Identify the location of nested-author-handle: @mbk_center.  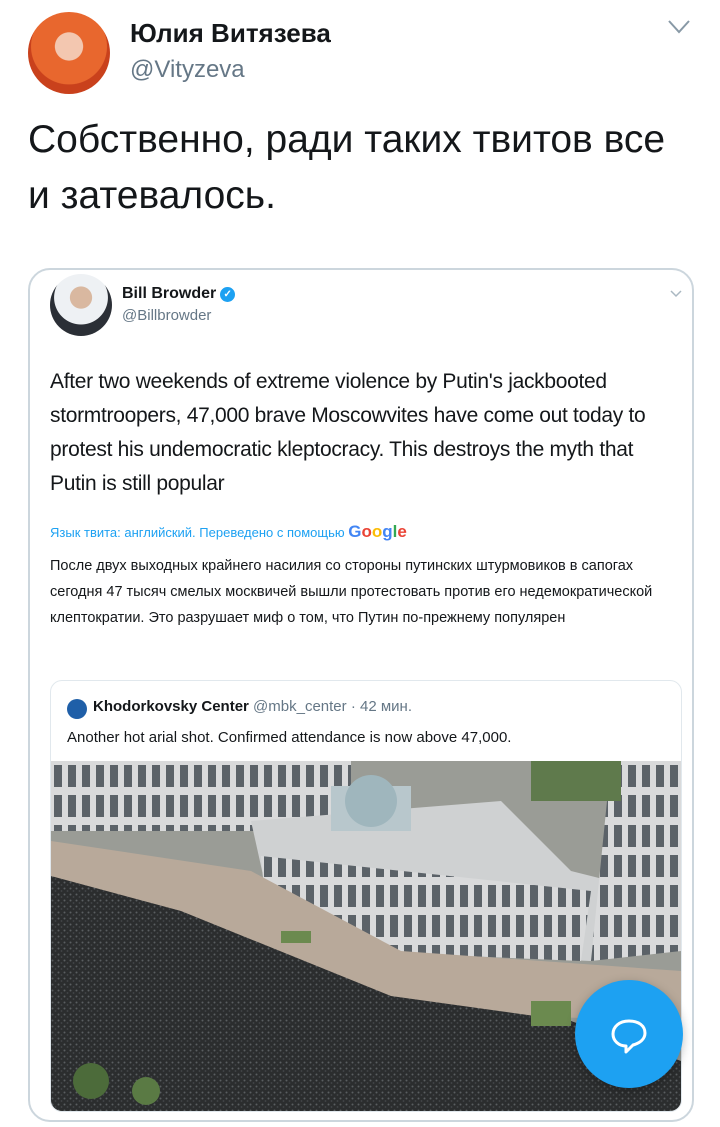
(300, 706).